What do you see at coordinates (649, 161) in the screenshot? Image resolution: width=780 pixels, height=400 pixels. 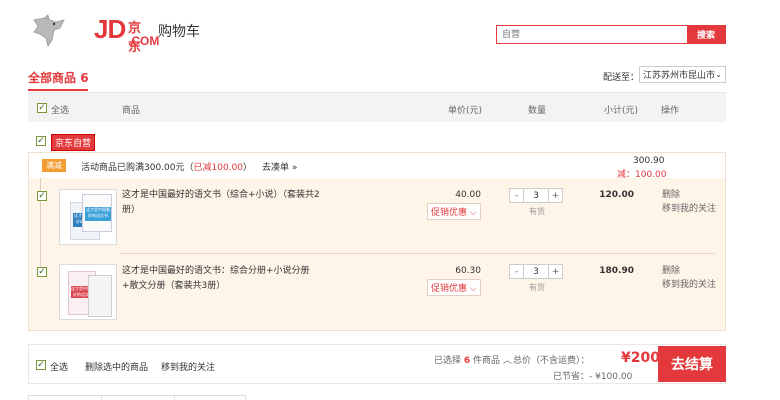 I see `promotion-sum: 300.90` at bounding box center [649, 161].